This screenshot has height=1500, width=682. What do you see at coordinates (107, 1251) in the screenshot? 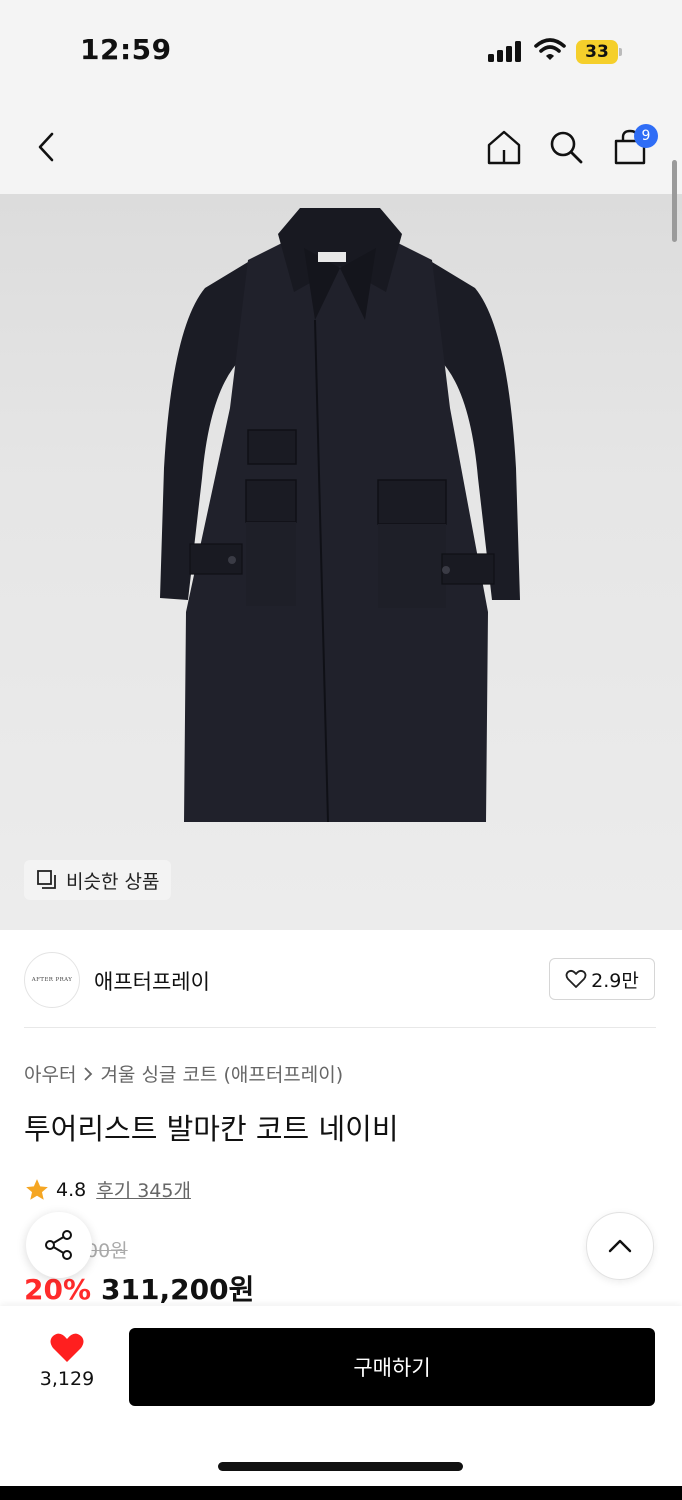
I see `original-price: 00원` at bounding box center [107, 1251].